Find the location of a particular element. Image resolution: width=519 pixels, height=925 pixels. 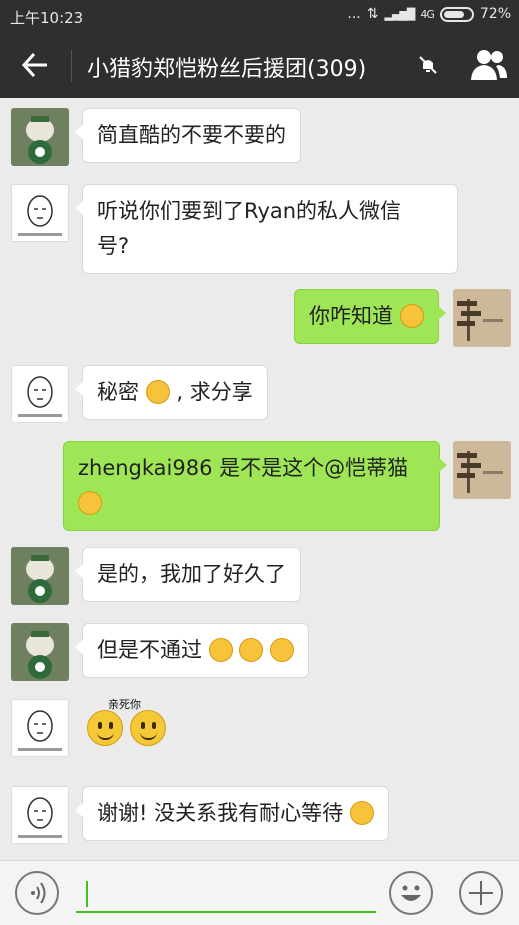

message-bubble: 谢谢! 没关系我有耐心等待 is located at coordinates (232, 813).